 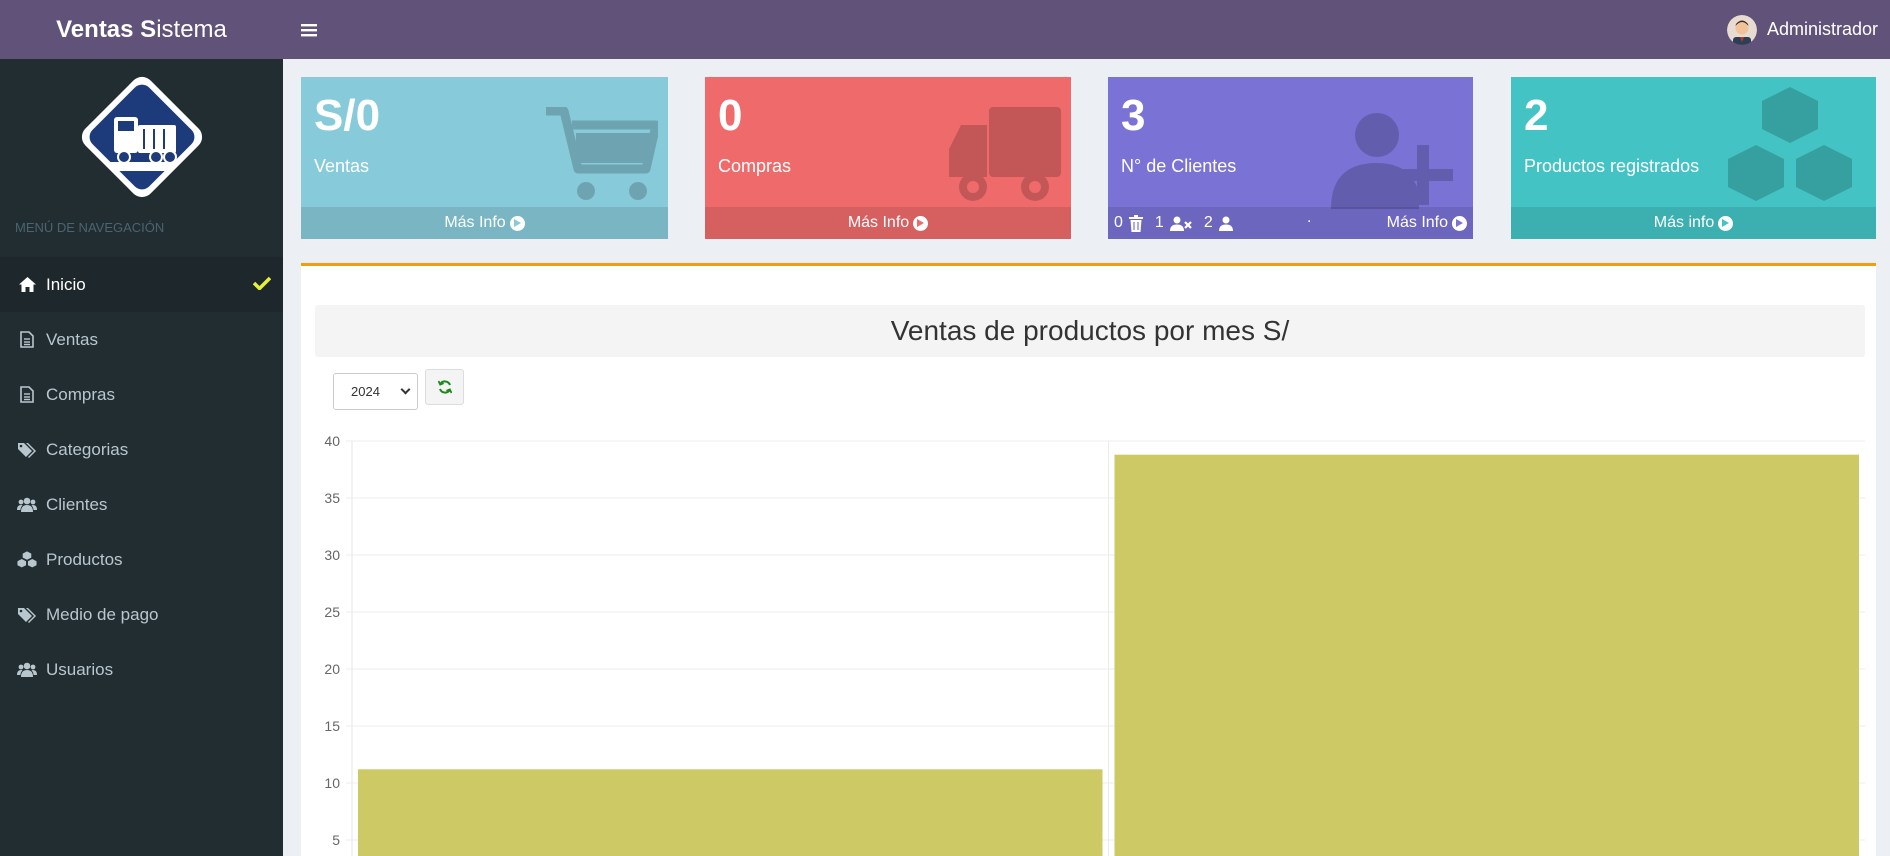 I want to click on y-tick-label: 25, so click(x=332, y=612).